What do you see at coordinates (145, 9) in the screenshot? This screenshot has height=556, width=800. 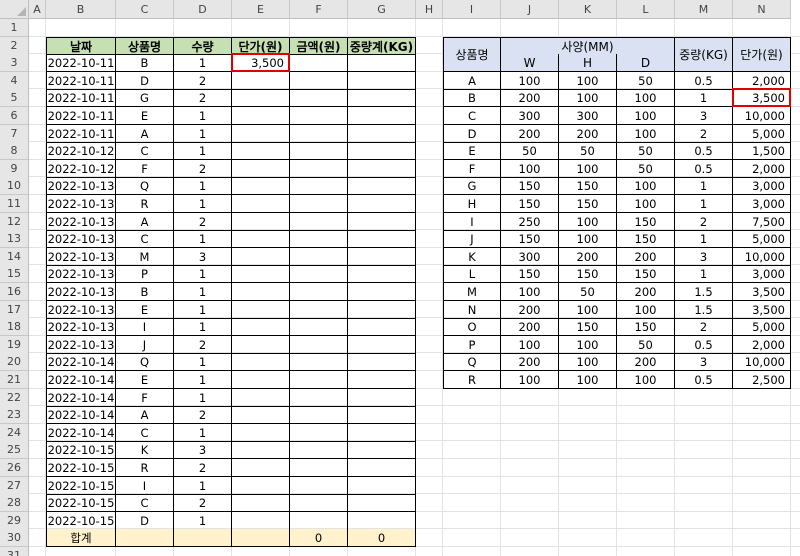 I see `column-header-c: C` at bounding box center [145, 9].